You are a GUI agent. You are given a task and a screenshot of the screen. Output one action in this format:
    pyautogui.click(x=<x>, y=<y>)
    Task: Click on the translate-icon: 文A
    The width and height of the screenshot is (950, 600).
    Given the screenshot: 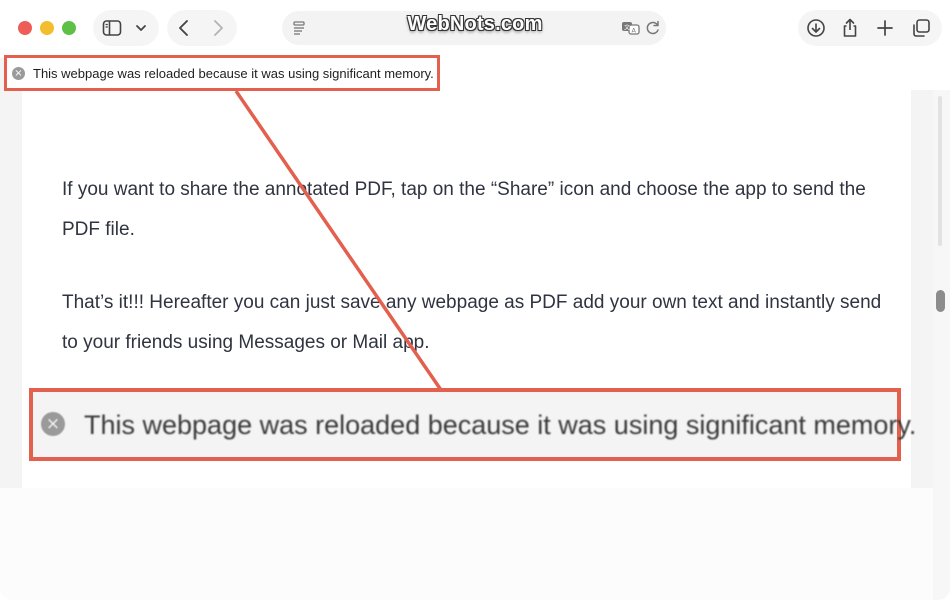 What is the action you would take?
    pyautogui.click(x=631, y=28)
    